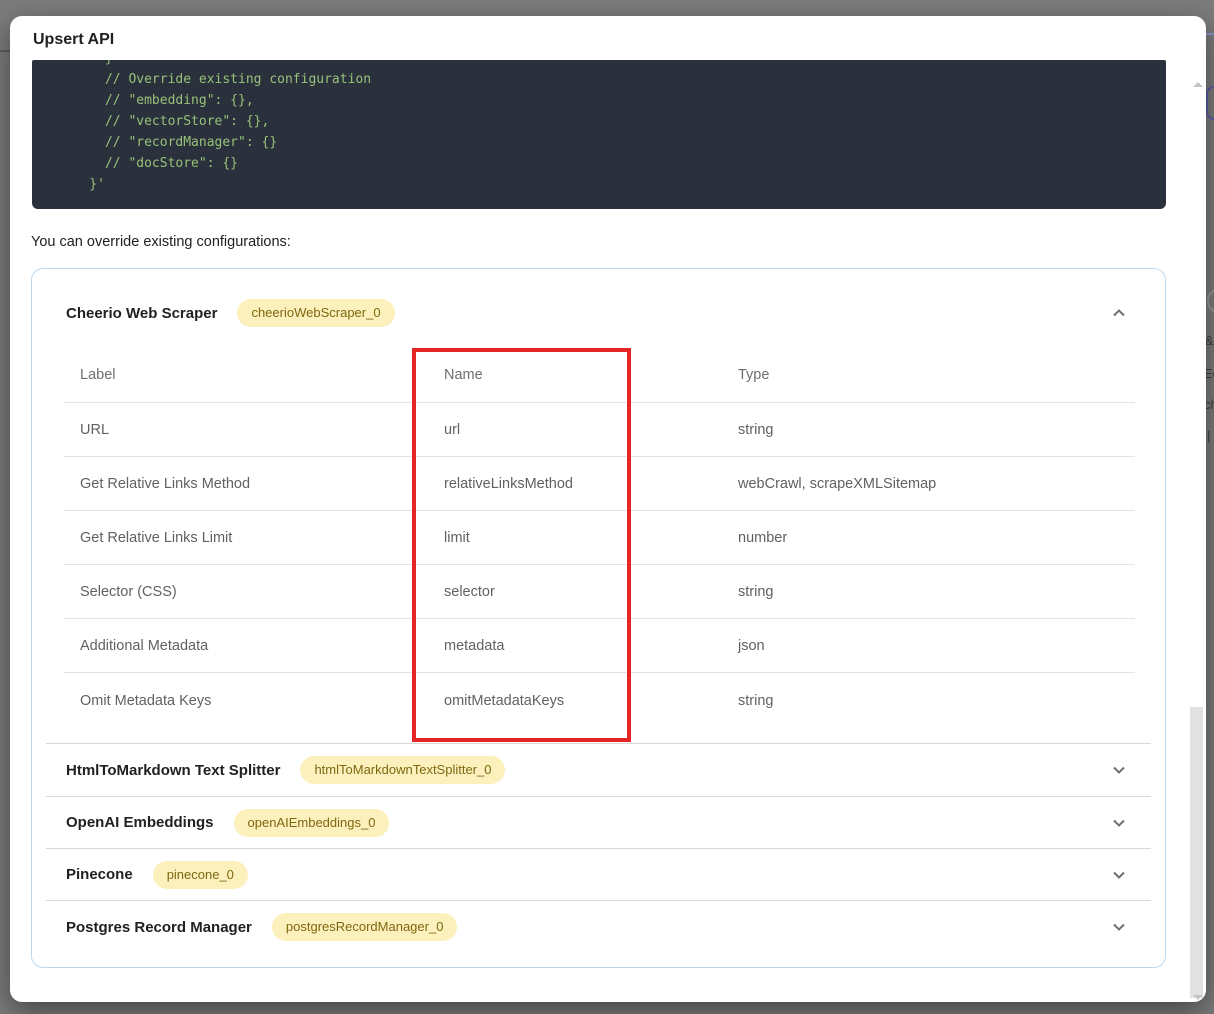  Describe the element at coordinates (140, 822) in the screenshot. I see `section-label: OpenAI Embeddings` at that location.